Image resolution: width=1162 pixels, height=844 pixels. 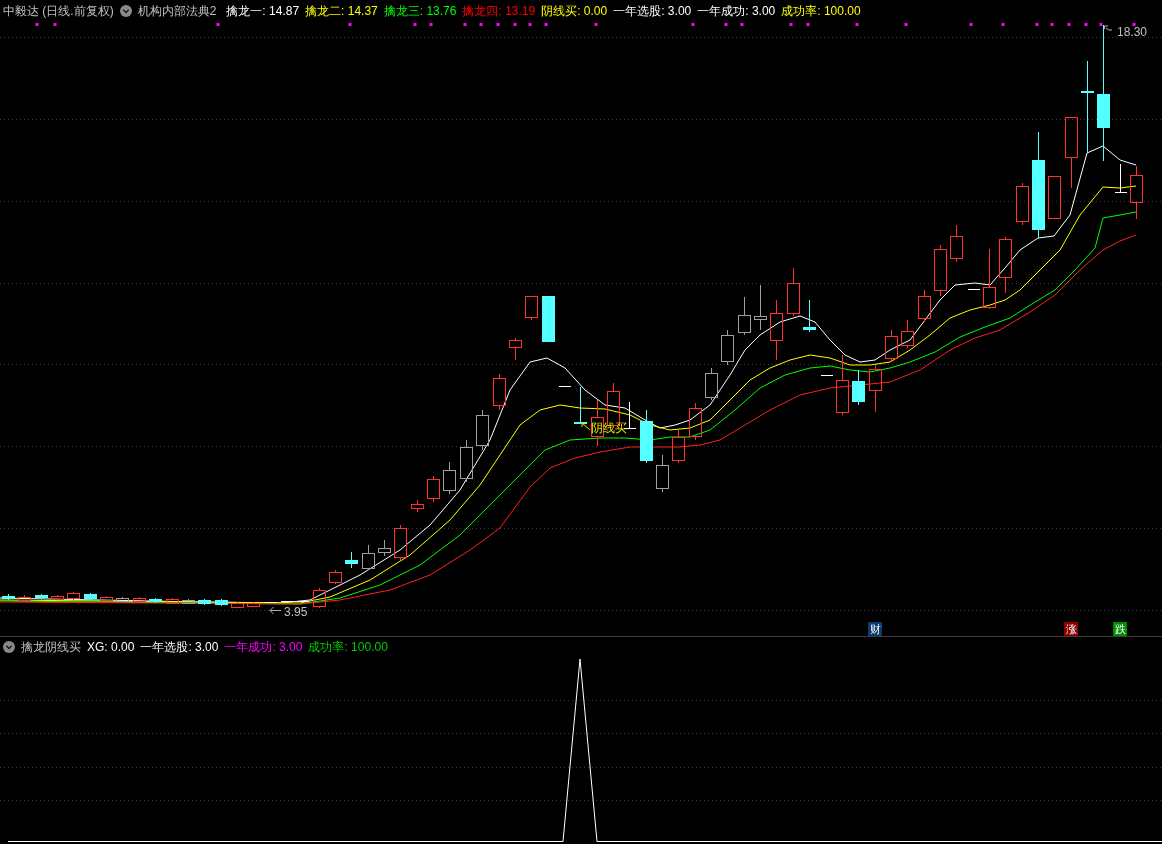 I want to click on indicator-value: 擒龙四: 13.19, so click(x=499, y=11).